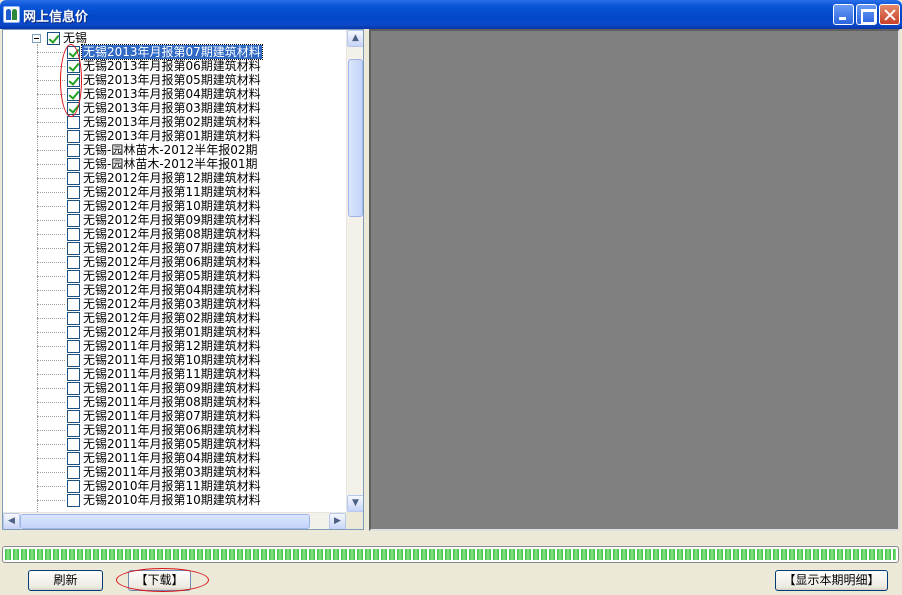 The height and width of the screenshot is (595, 902). I want to click on tree-item-label: 无锡2010年月报第10期建筑材料, so click(172, 500).